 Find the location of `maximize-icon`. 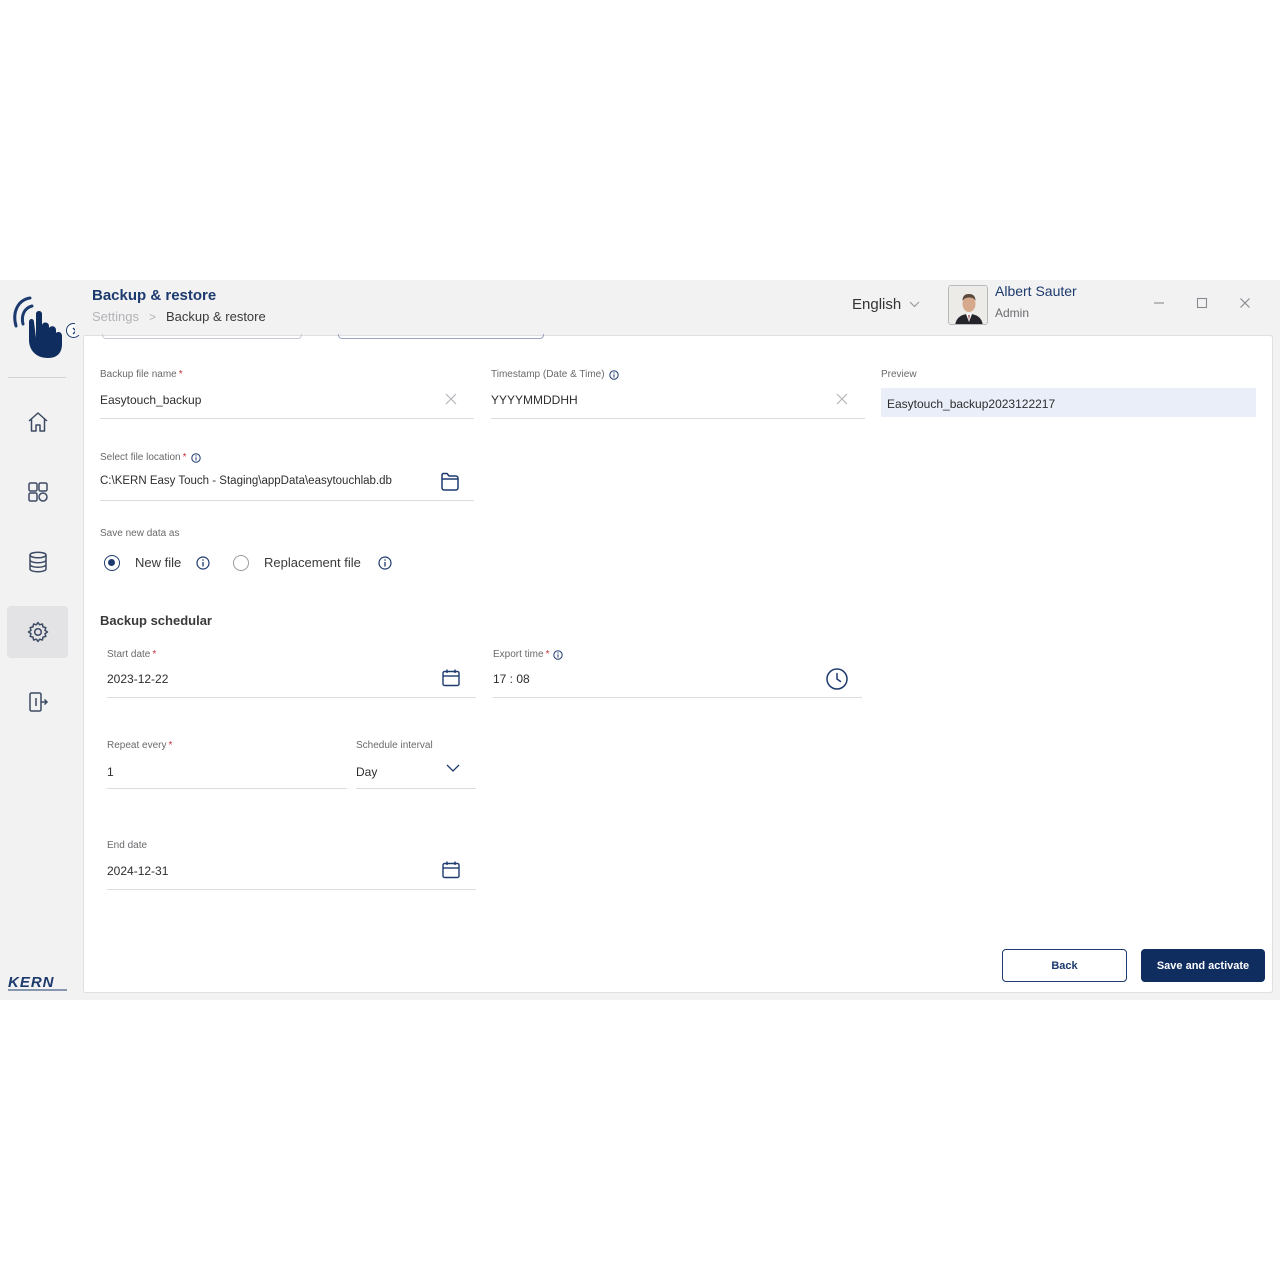

maximize-icon is located at coordinates (1202, 303).